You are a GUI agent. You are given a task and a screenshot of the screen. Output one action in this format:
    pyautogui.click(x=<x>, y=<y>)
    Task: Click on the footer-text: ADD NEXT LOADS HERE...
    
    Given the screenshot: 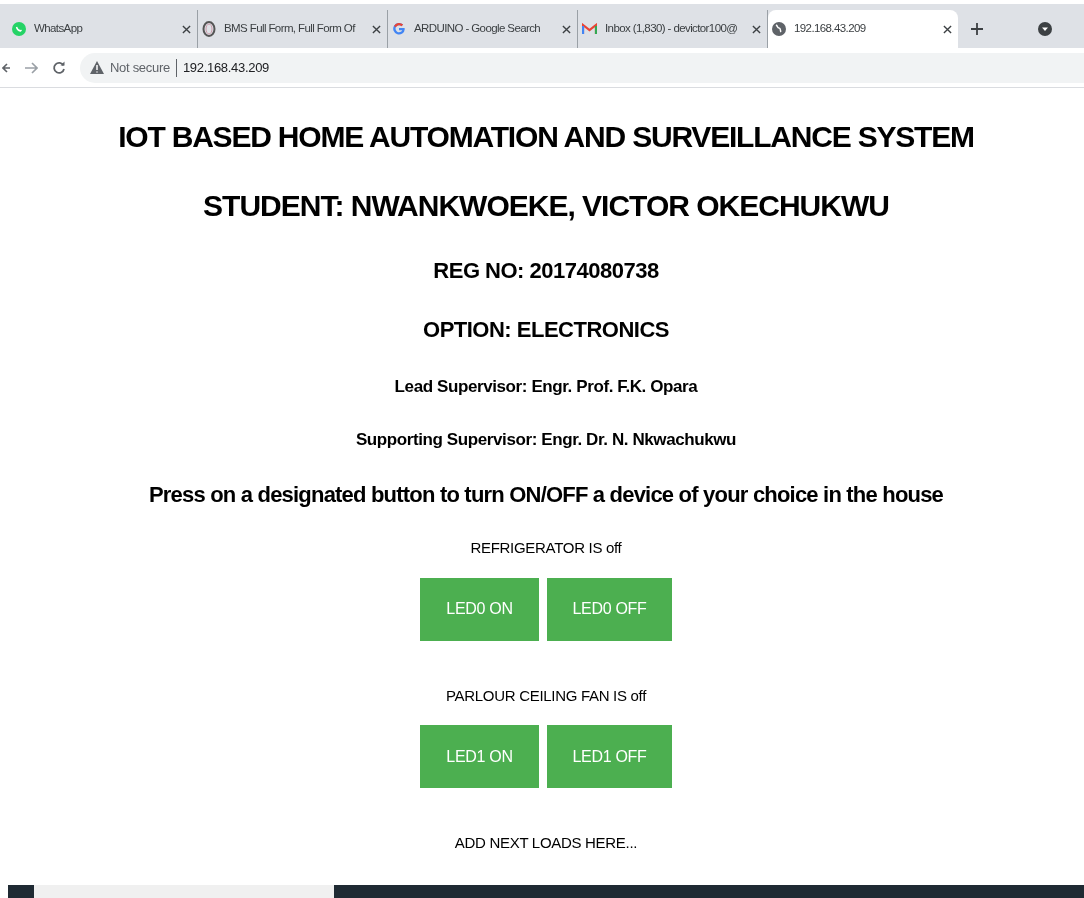 What is the action you would take?
    pyautogui.click(x=546, y=843)
    